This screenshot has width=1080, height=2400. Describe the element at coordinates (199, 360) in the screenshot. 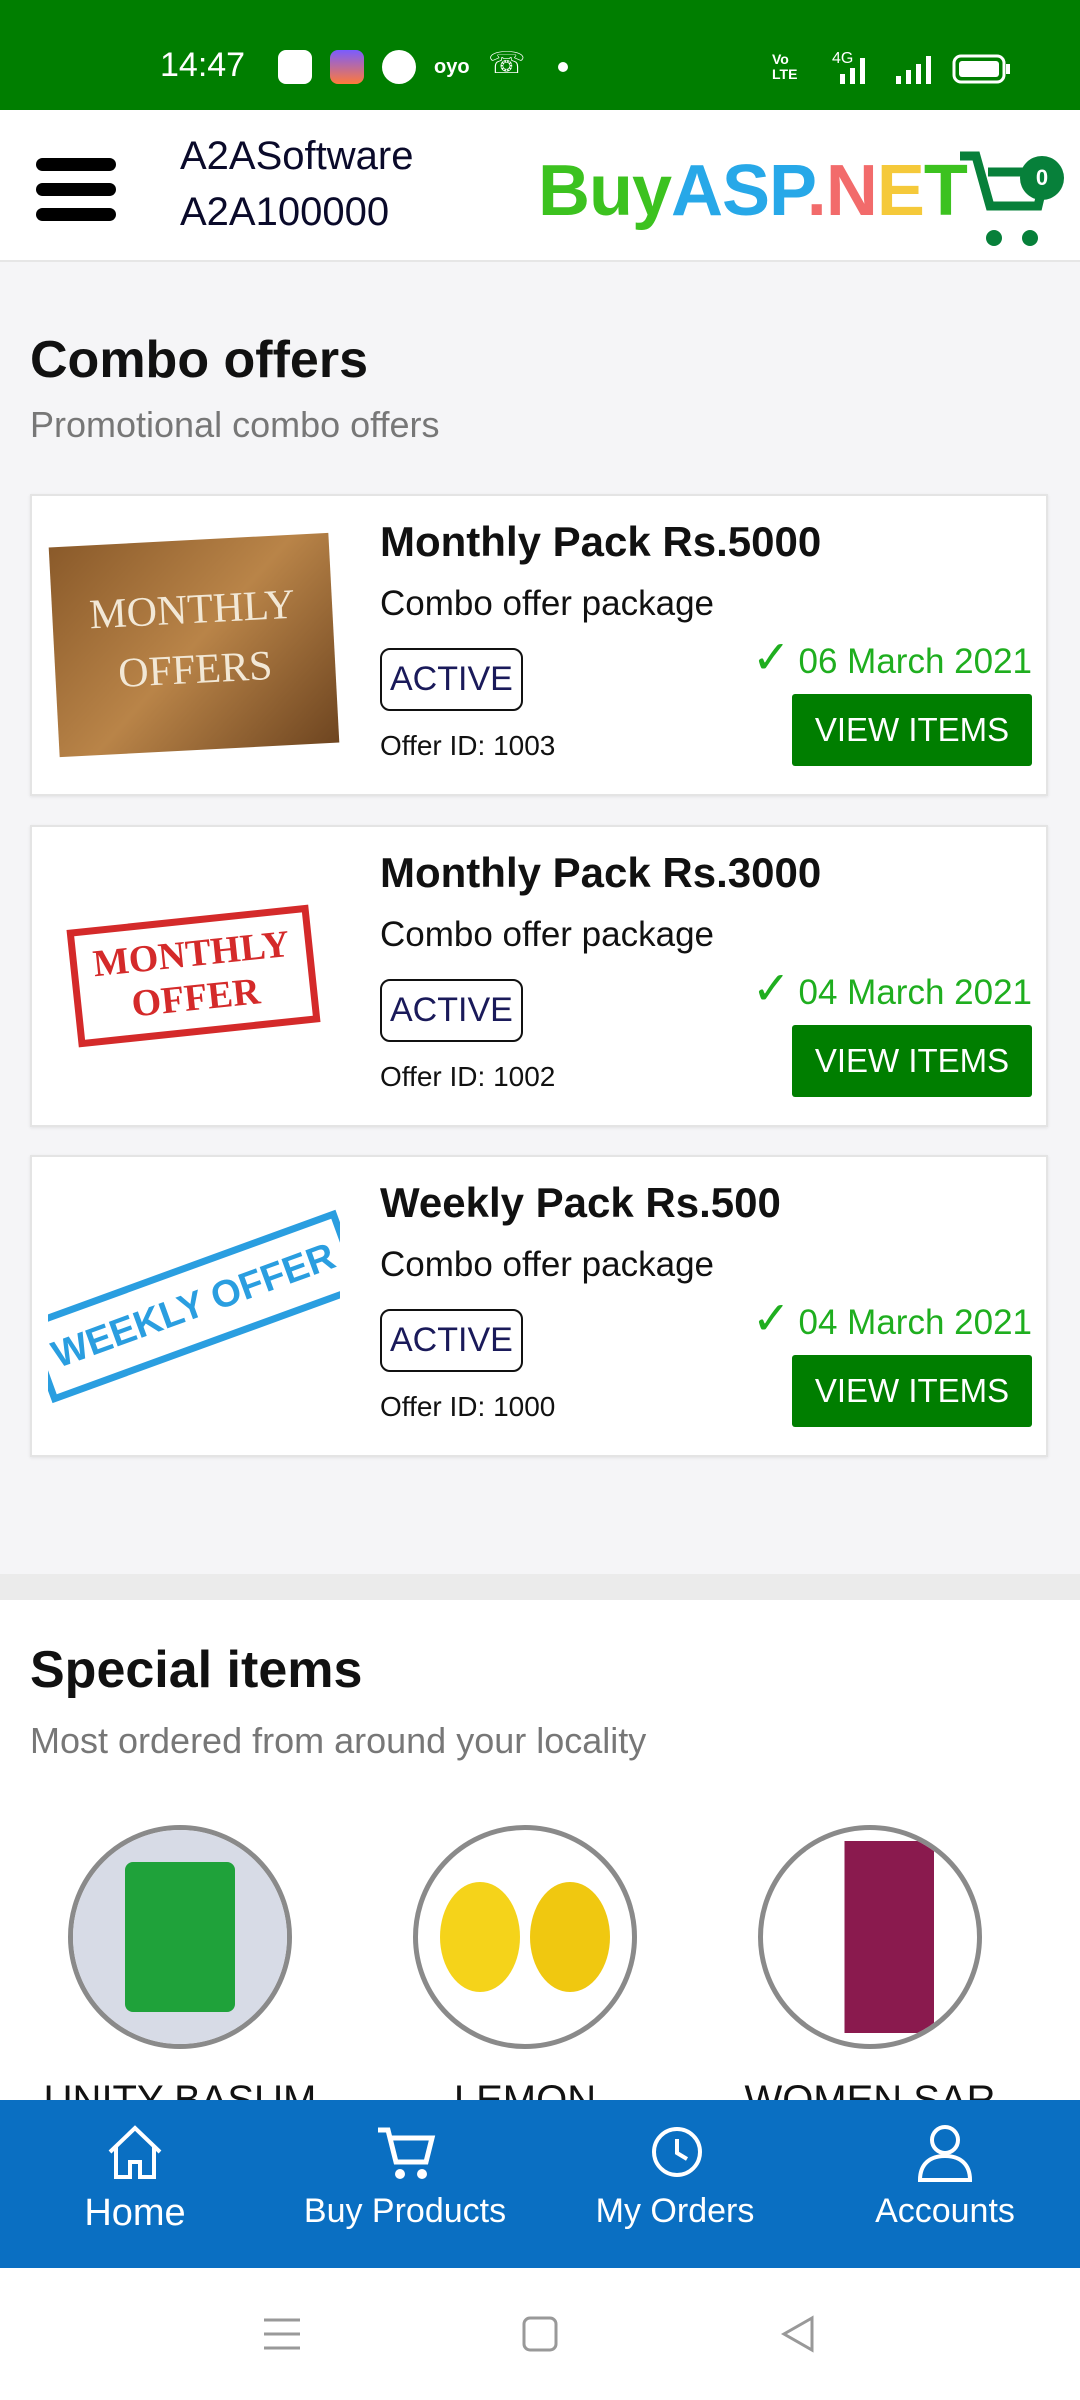

I see `combo-offers-title: Combo offers` at that location.